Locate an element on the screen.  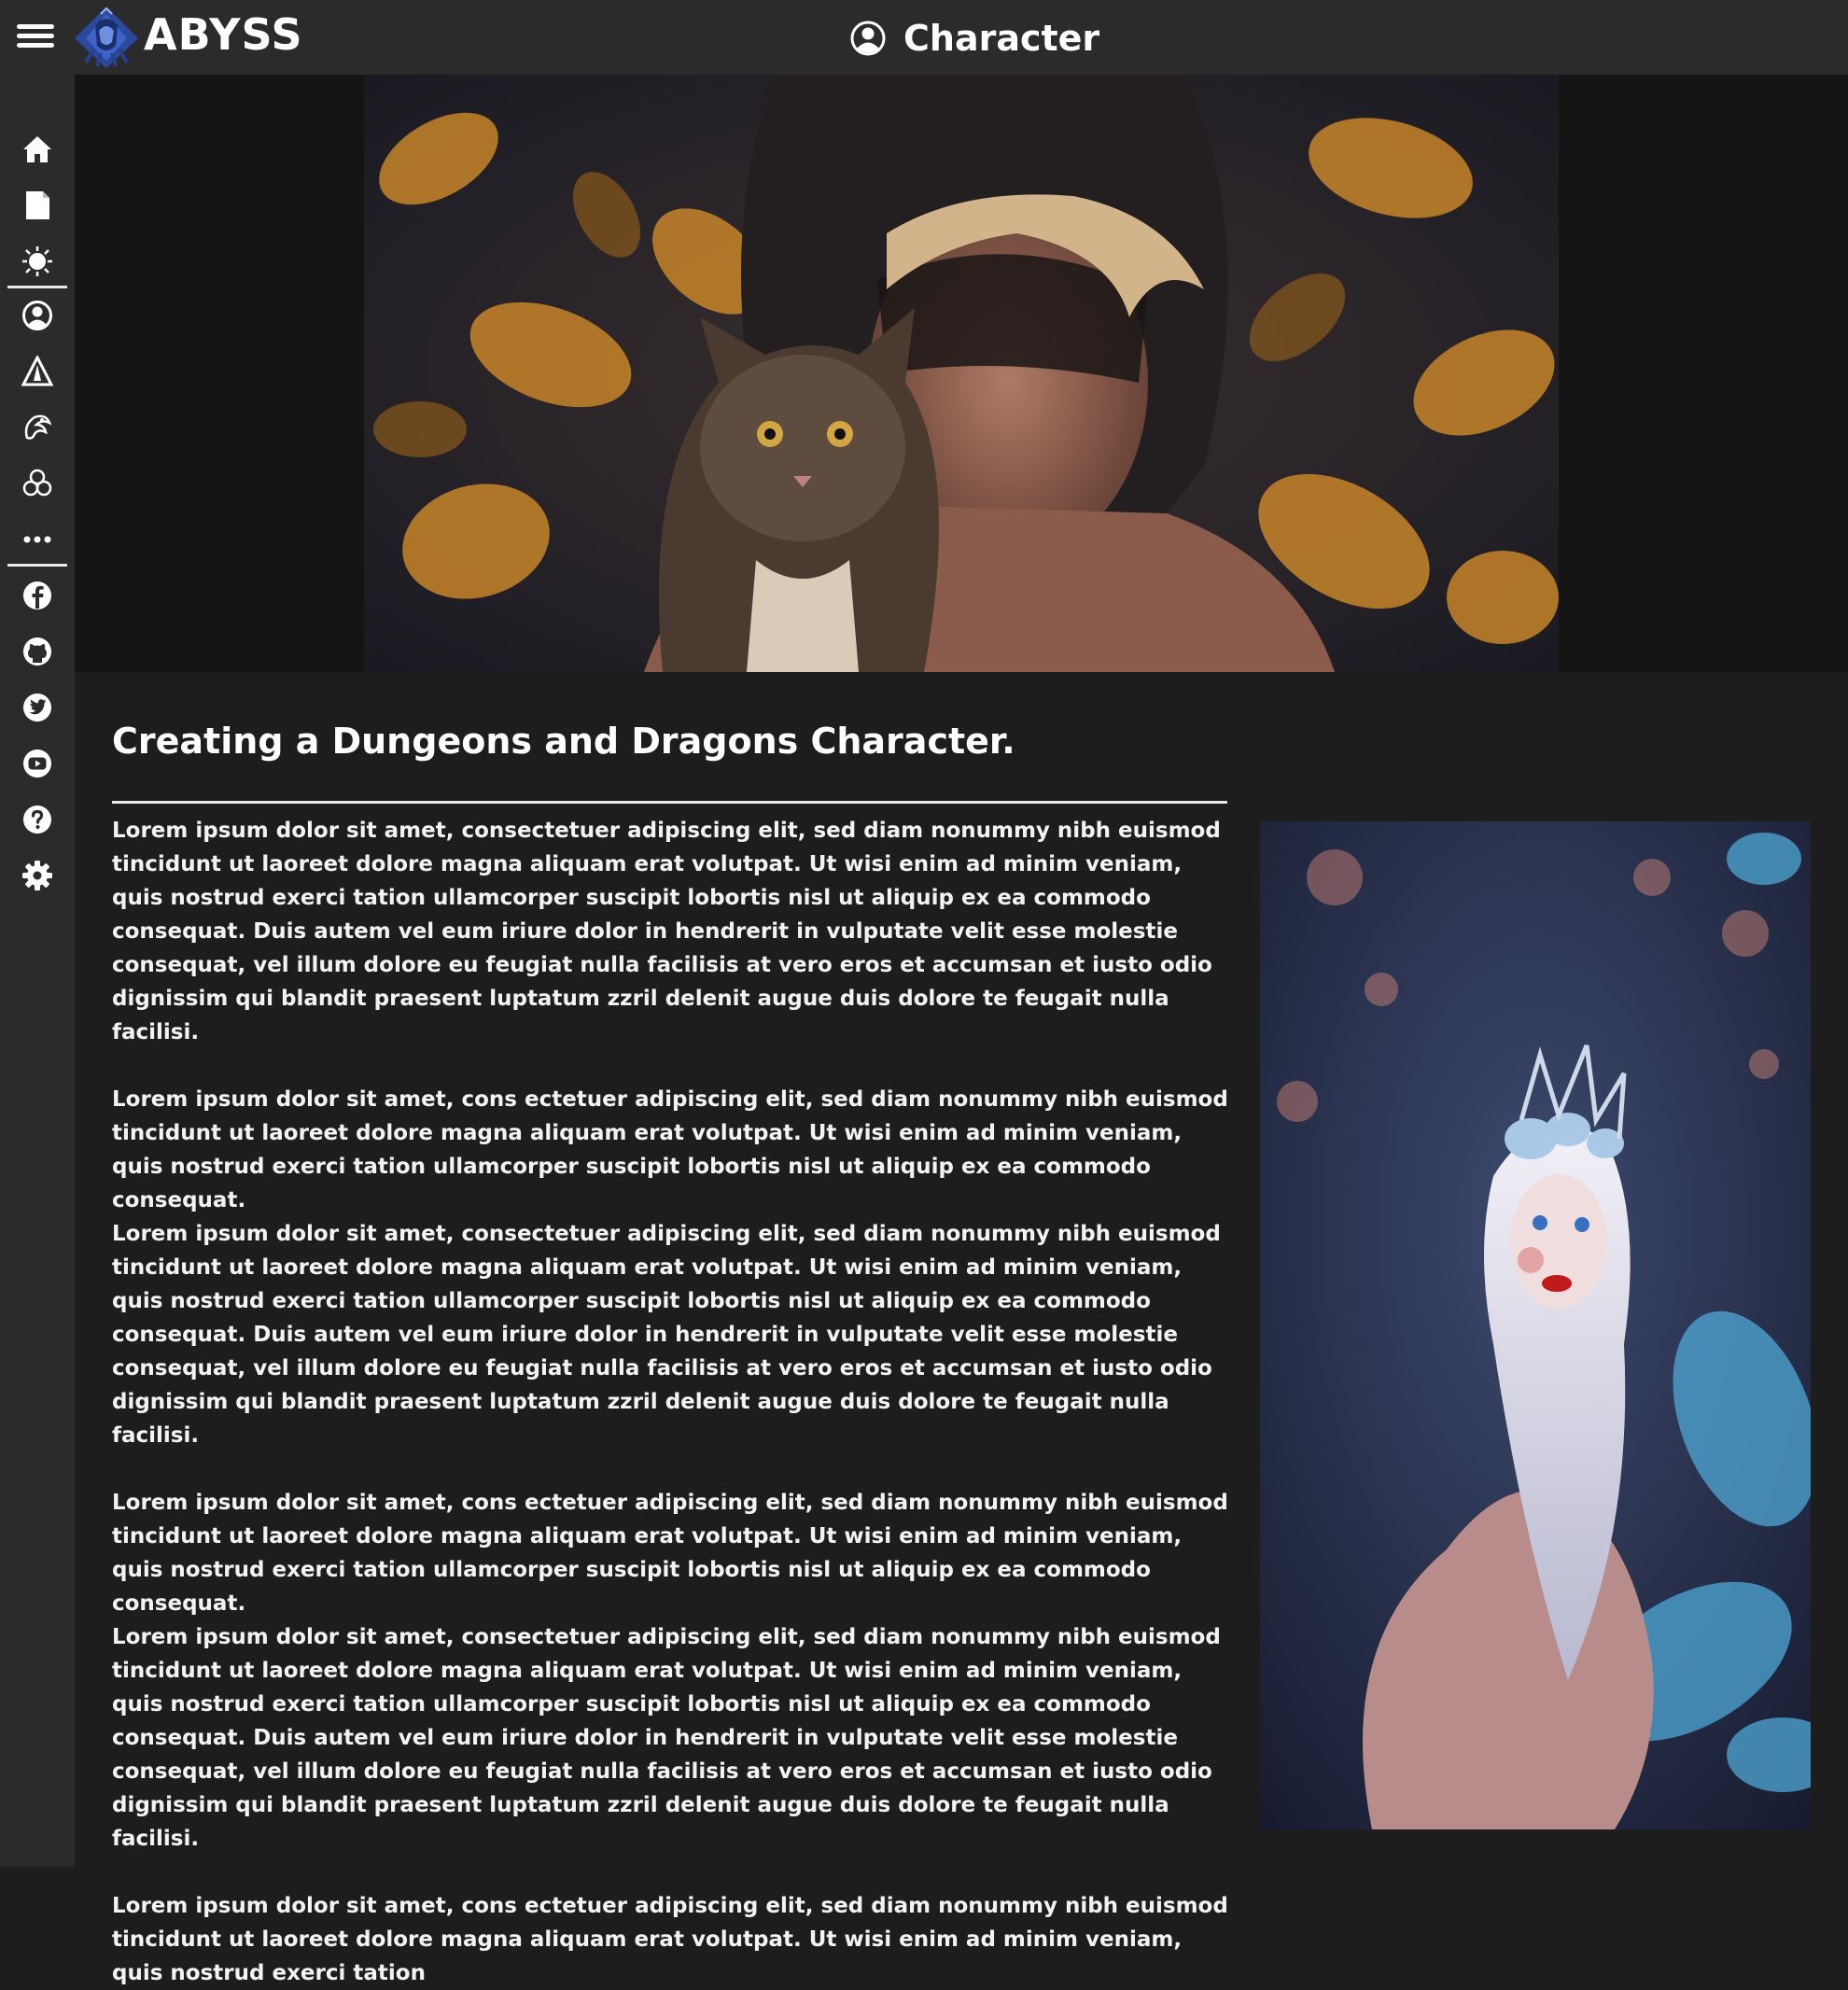
hamburger-menu-icon is located at coordinates (35, 38).